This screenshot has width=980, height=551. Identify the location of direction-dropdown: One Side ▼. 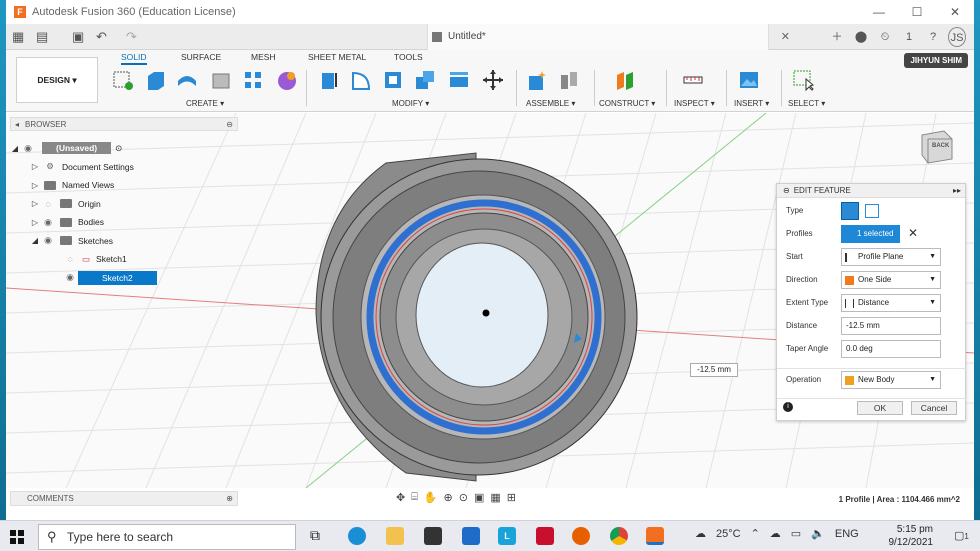
(891, 280).